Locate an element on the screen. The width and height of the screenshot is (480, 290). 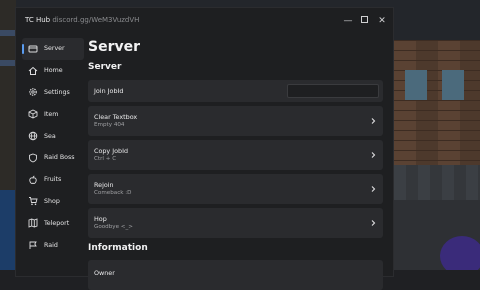
sidebar-item-shop: Shop is located at coordinates (53, 202).